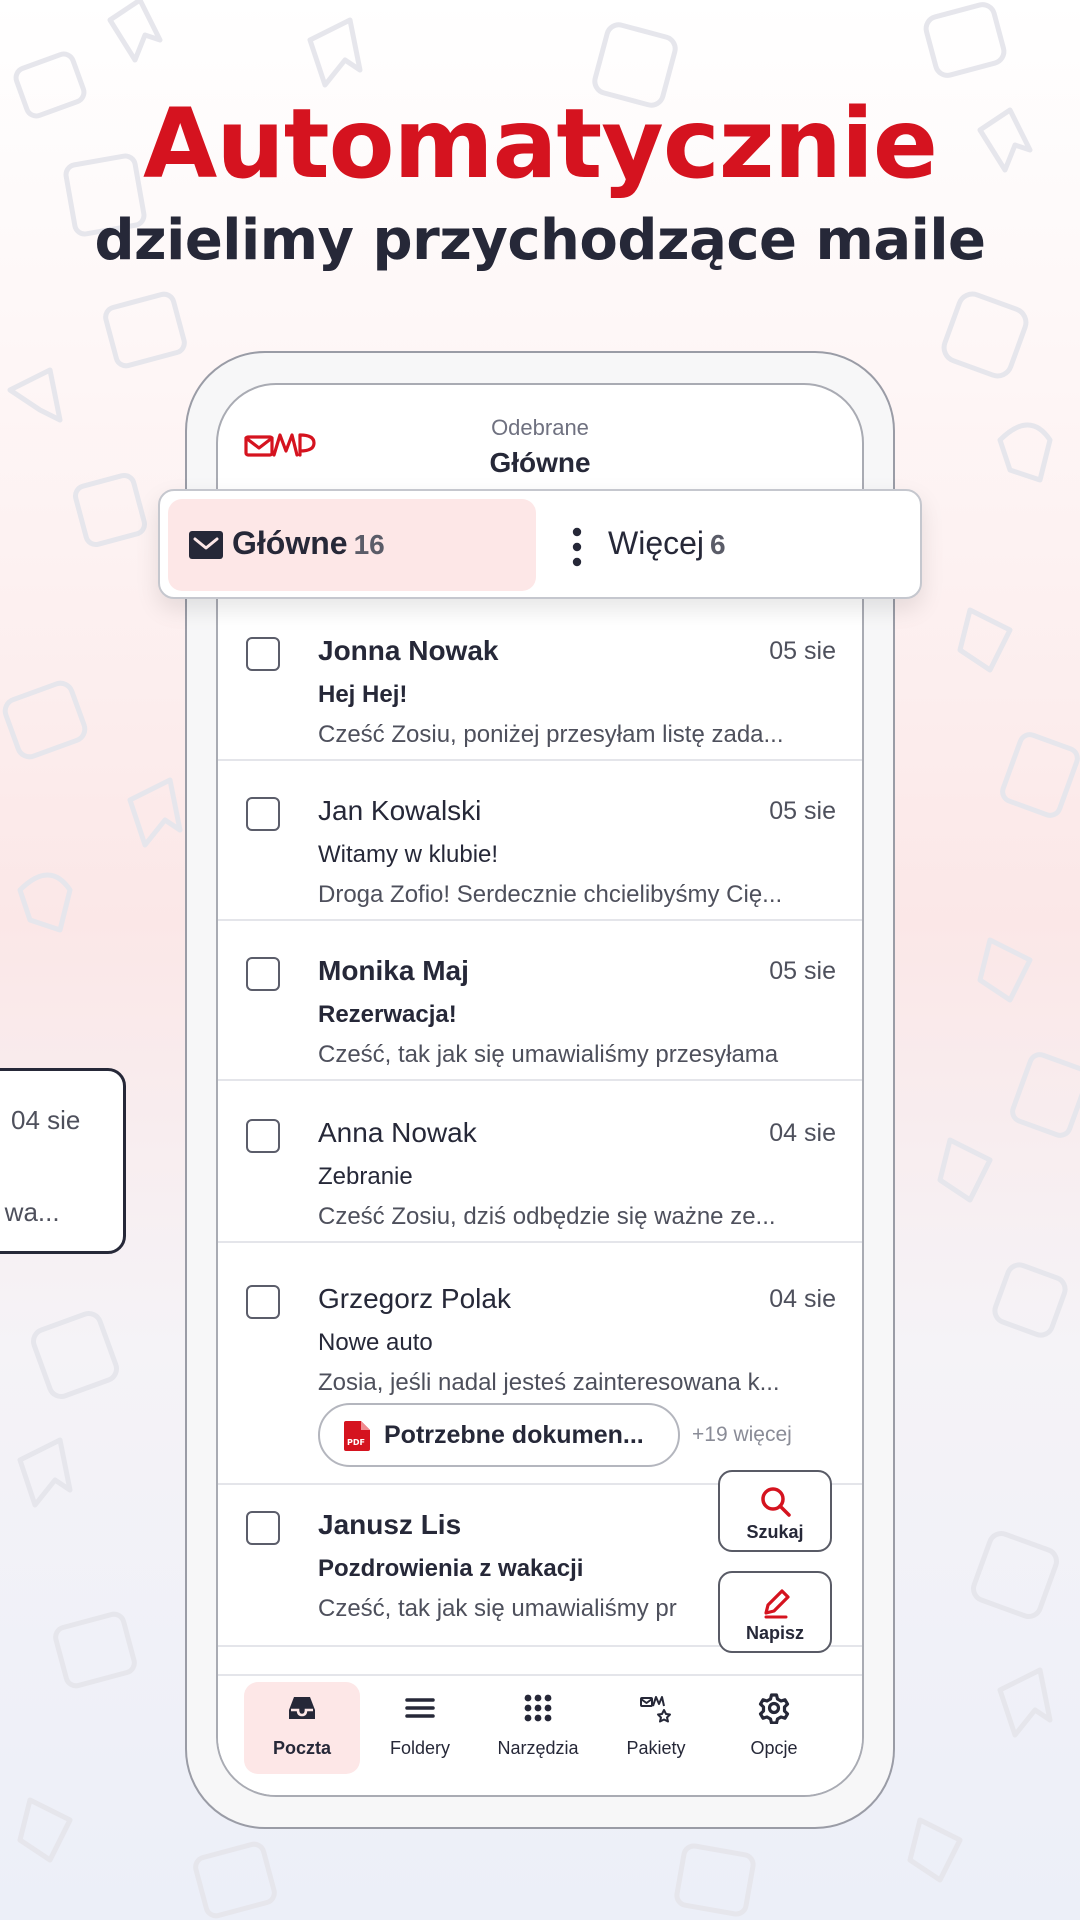  Describe the element at coordinates (777, 1604) in the screenshot. I see `pencil-icon` at that location.